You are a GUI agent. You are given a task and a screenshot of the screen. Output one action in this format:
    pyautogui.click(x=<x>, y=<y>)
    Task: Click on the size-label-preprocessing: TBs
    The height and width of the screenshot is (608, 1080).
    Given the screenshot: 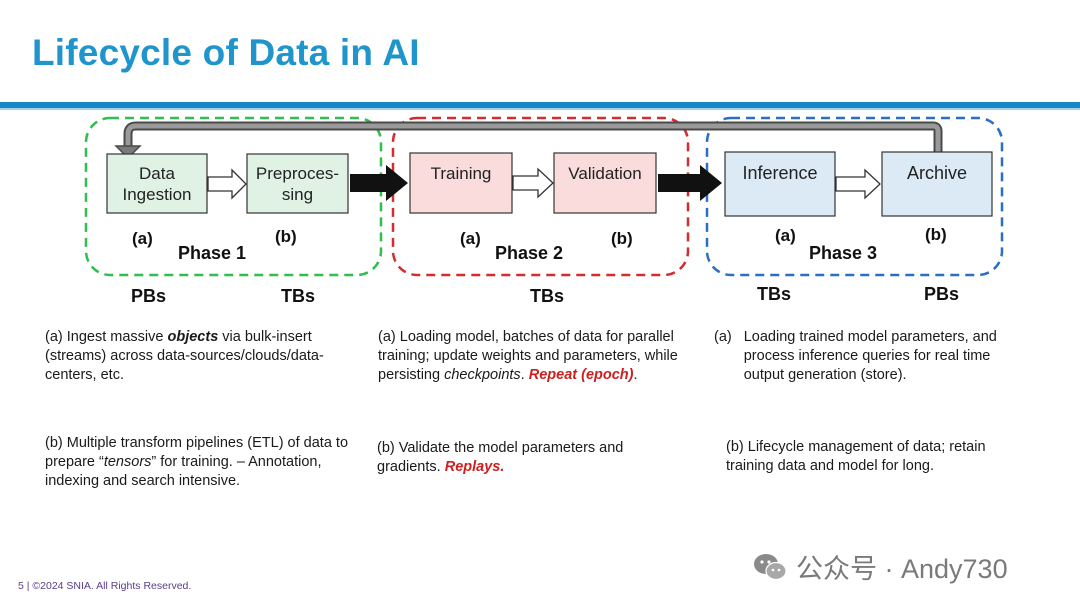 What is the action you would take?
    pyautogui.click(x=298, y=296)
    